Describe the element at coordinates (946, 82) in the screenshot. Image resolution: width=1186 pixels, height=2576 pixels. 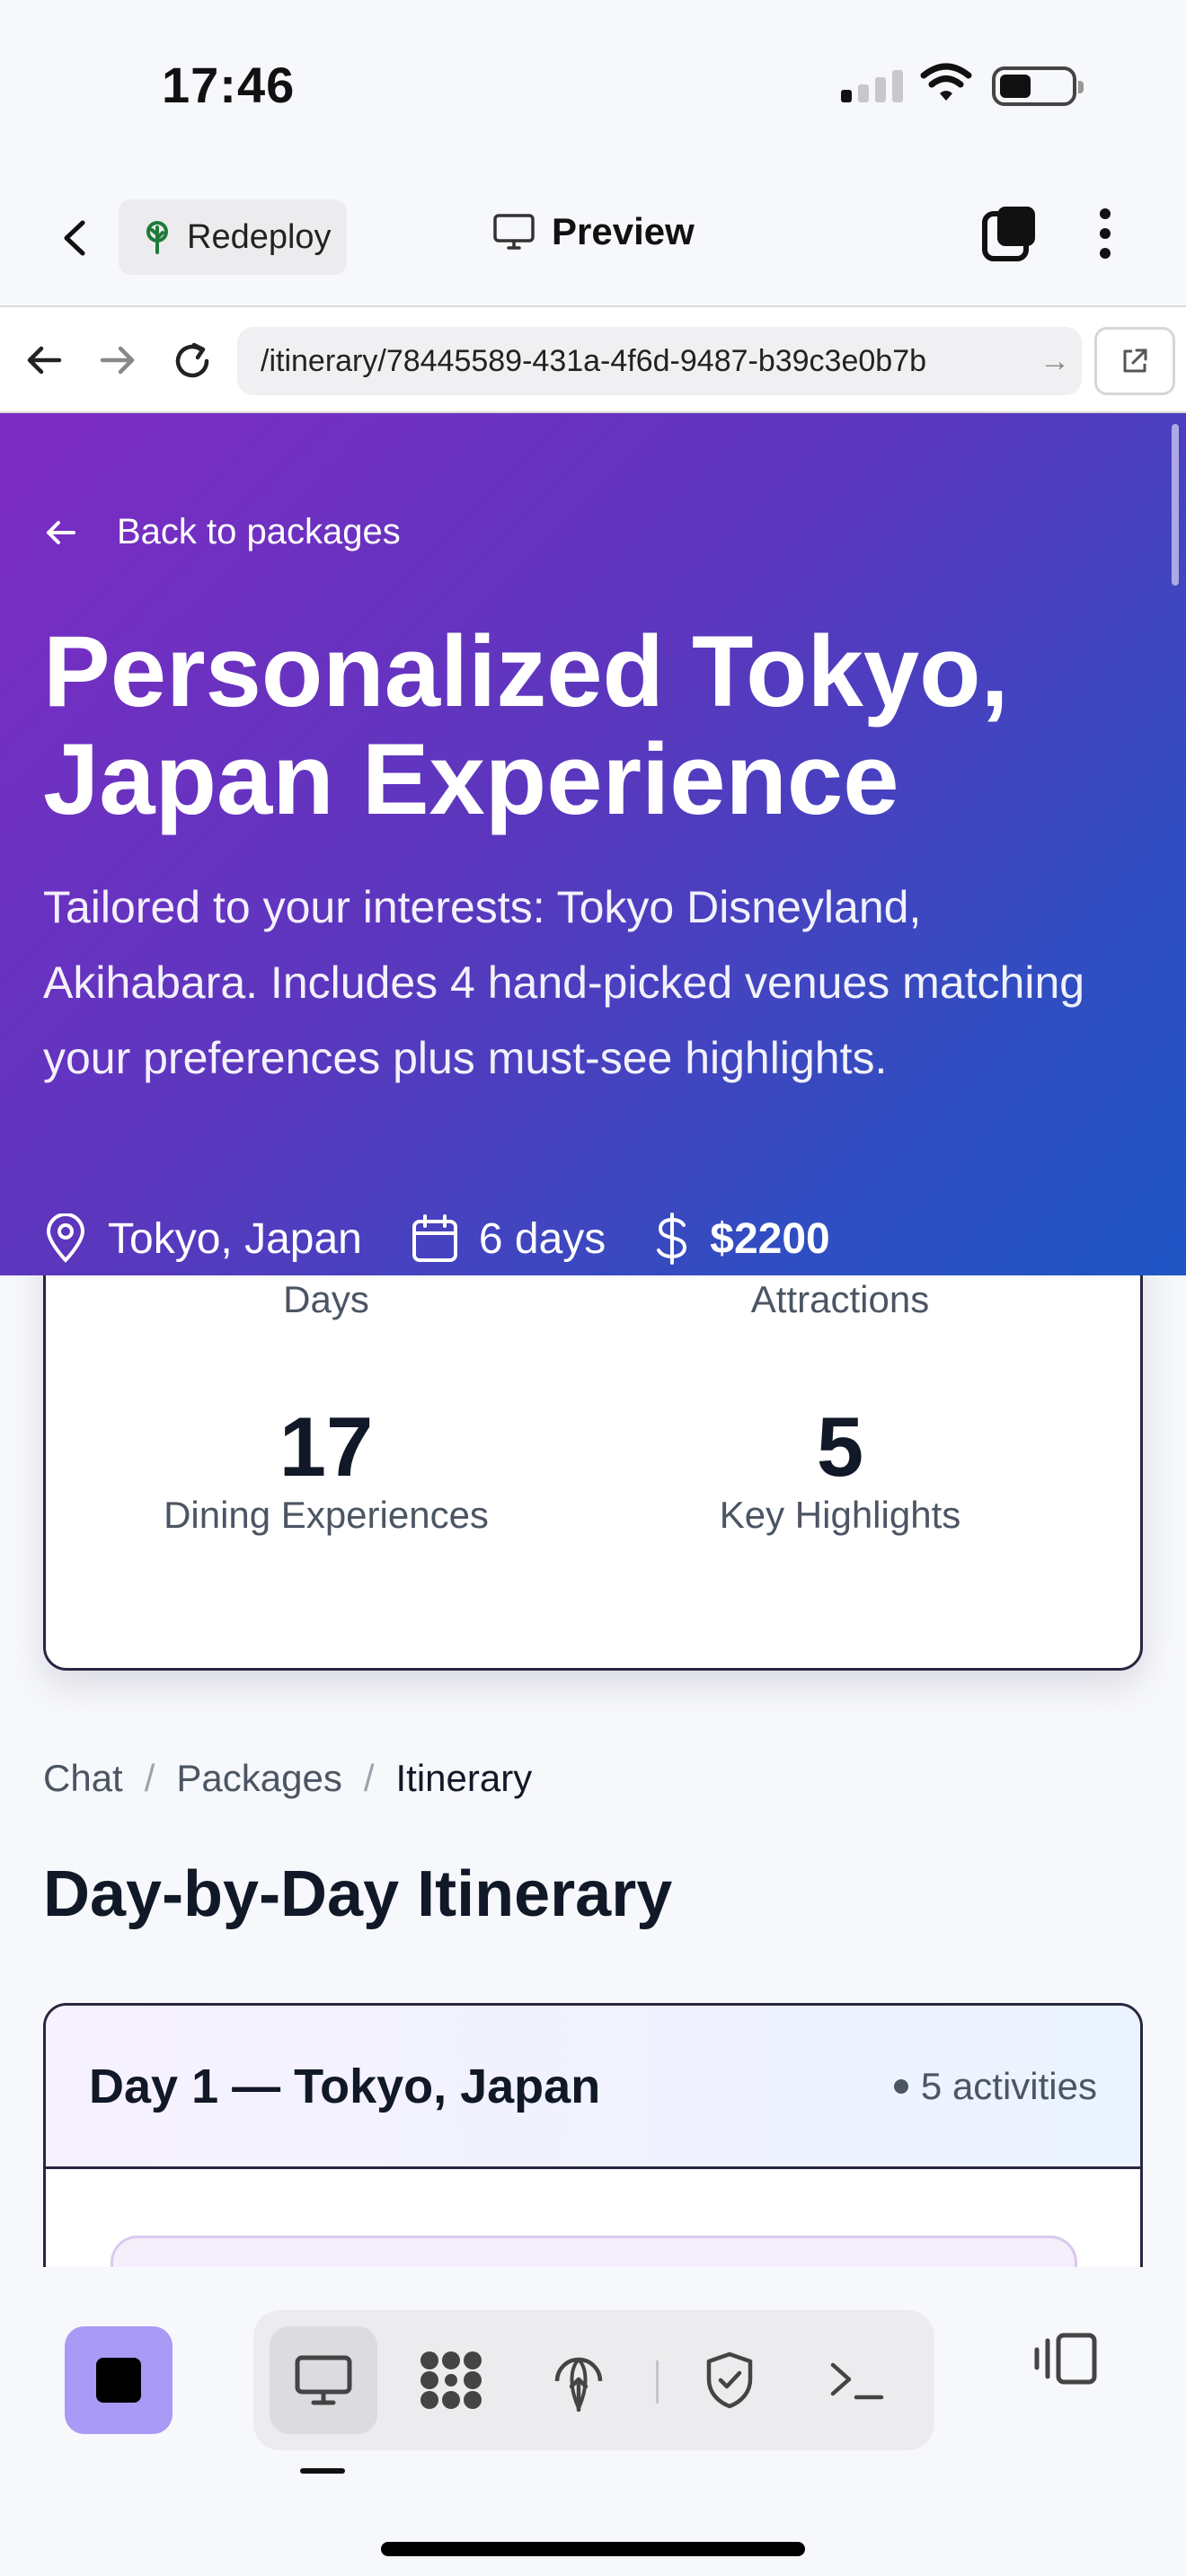
I see `wifi-icon` at that location.